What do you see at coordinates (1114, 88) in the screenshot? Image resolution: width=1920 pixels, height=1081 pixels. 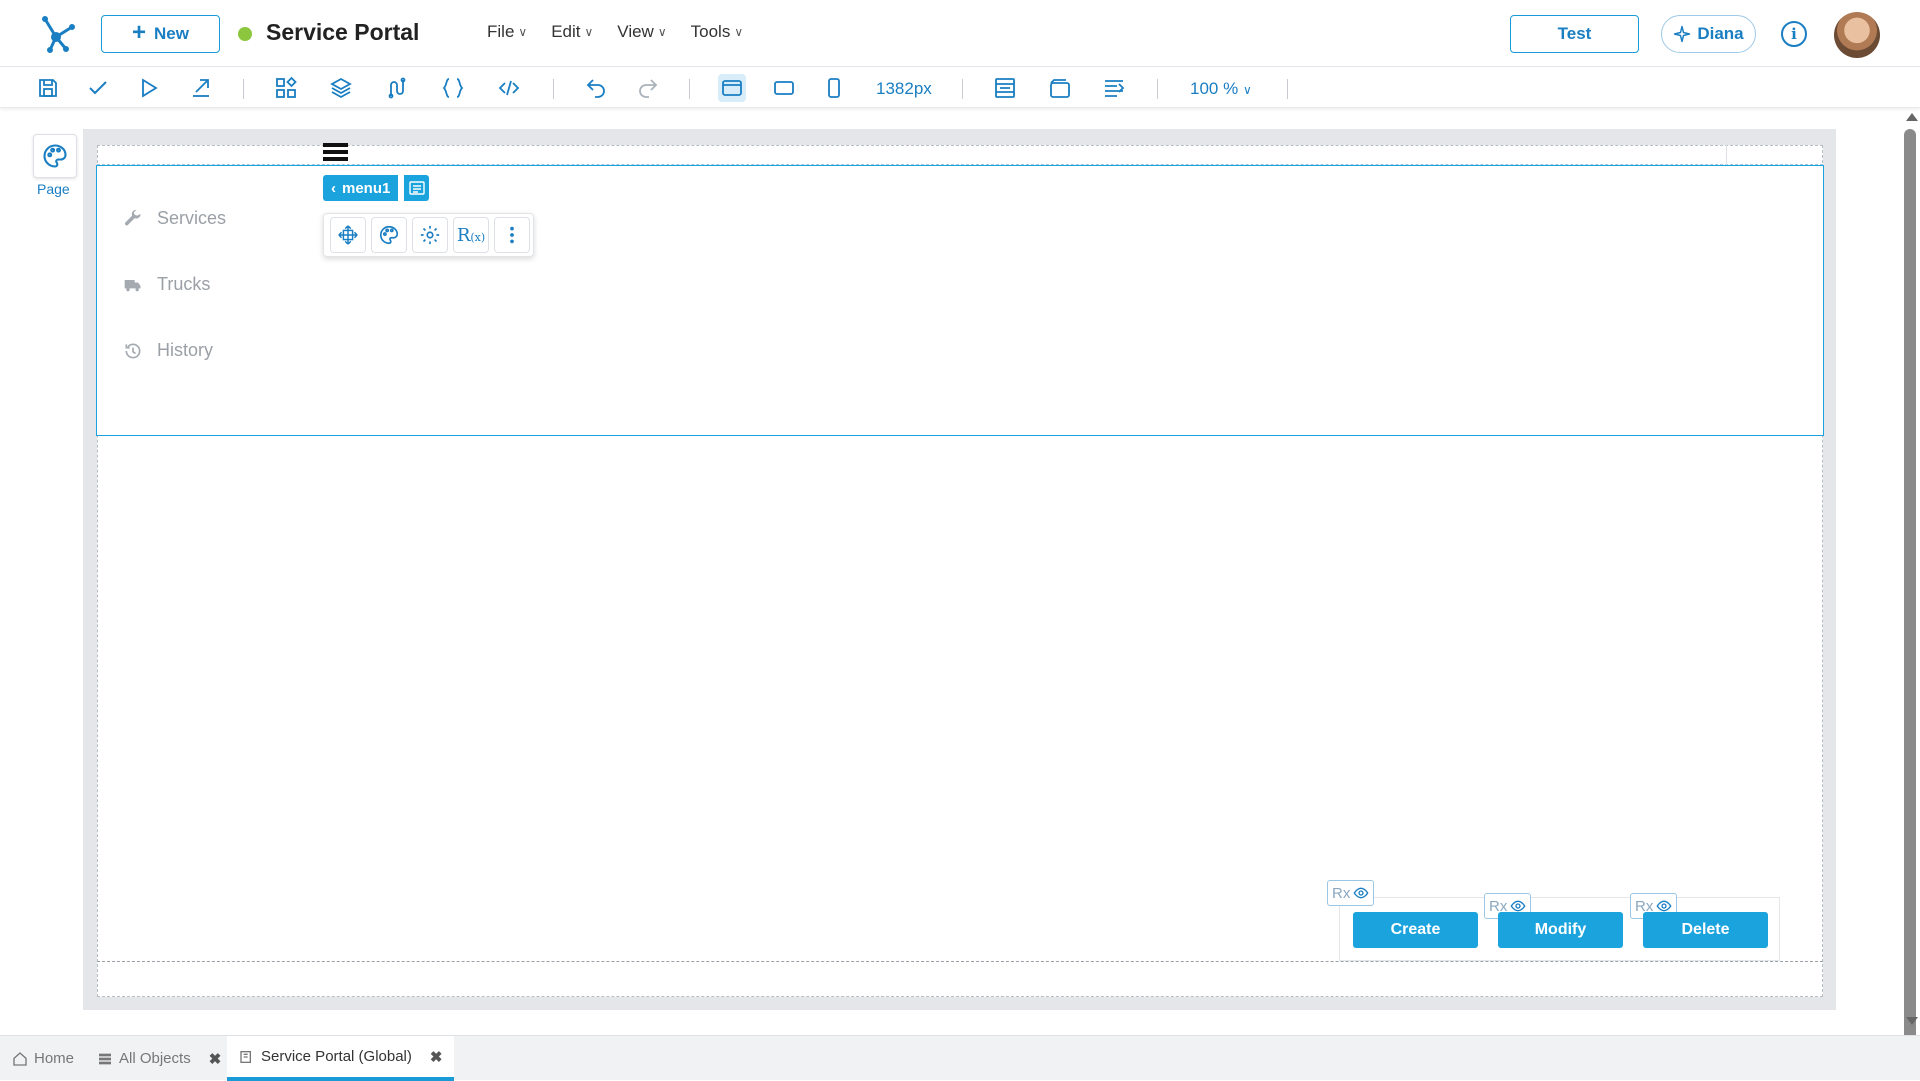 I see `align-icon` at bounding box center [1114, 88].